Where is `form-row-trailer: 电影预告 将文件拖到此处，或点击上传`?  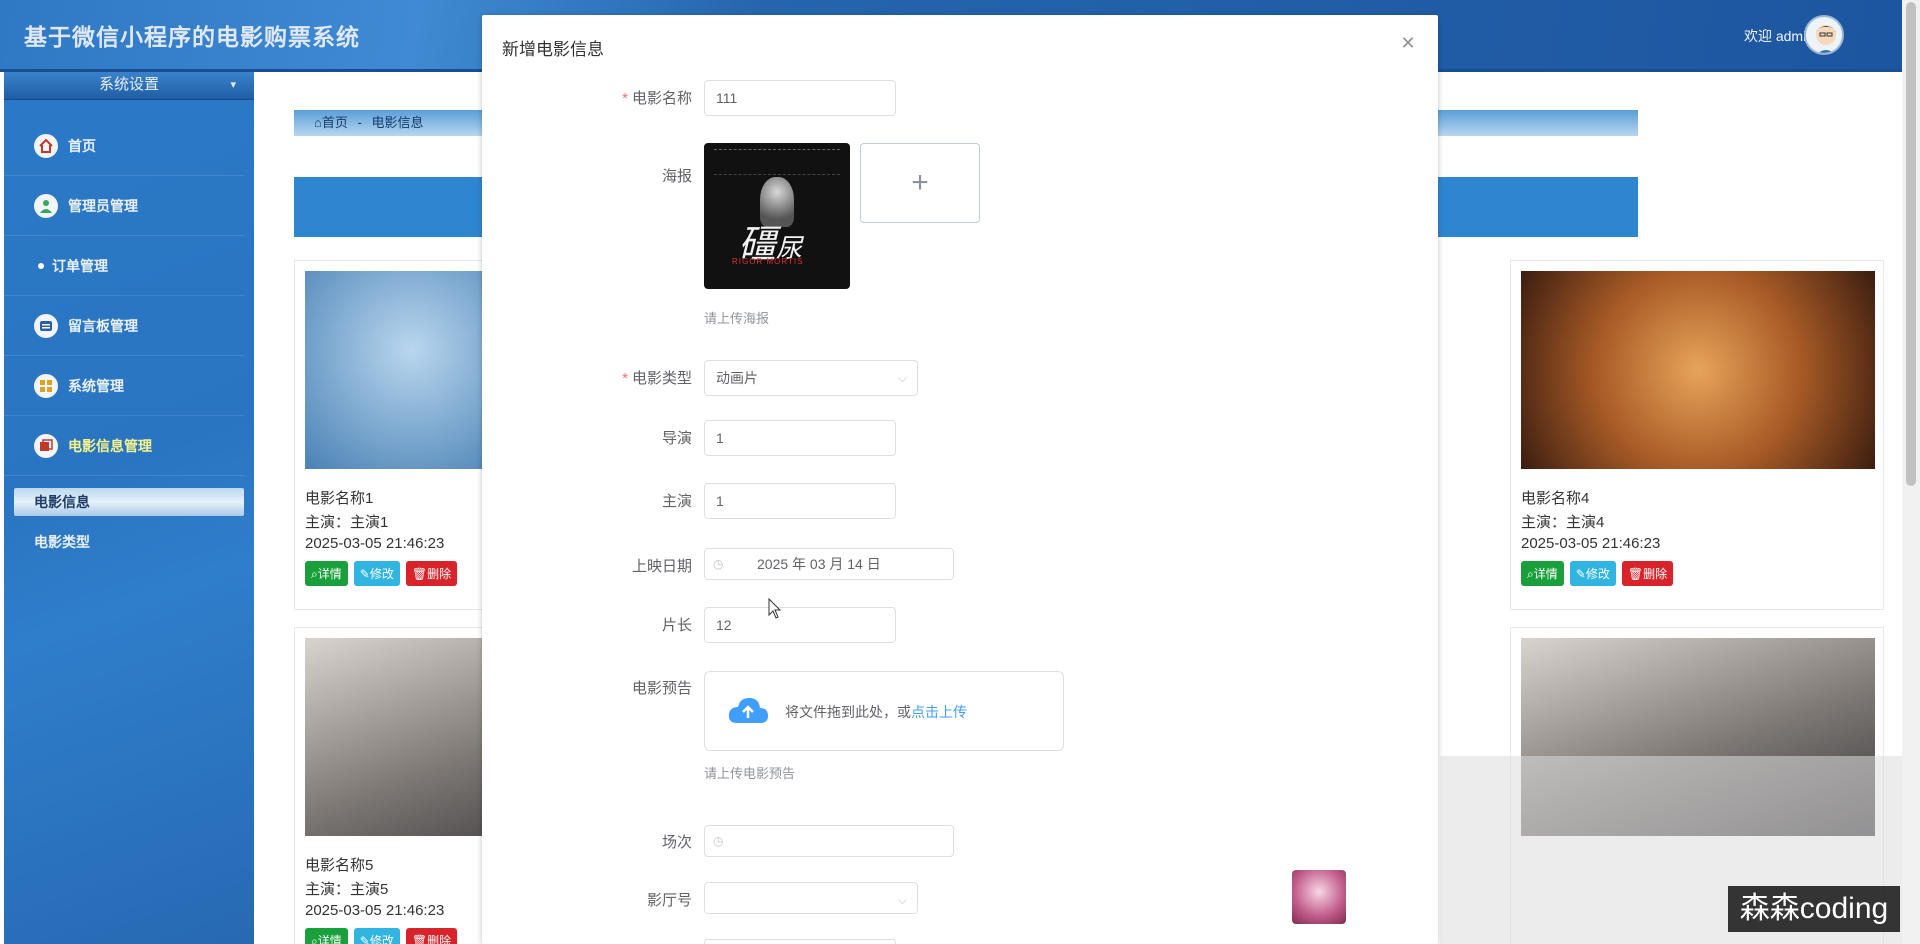 form-row-trailer: 电影预告 将文件拖到此处，或点击上传 is located at coordinates (960, 712).